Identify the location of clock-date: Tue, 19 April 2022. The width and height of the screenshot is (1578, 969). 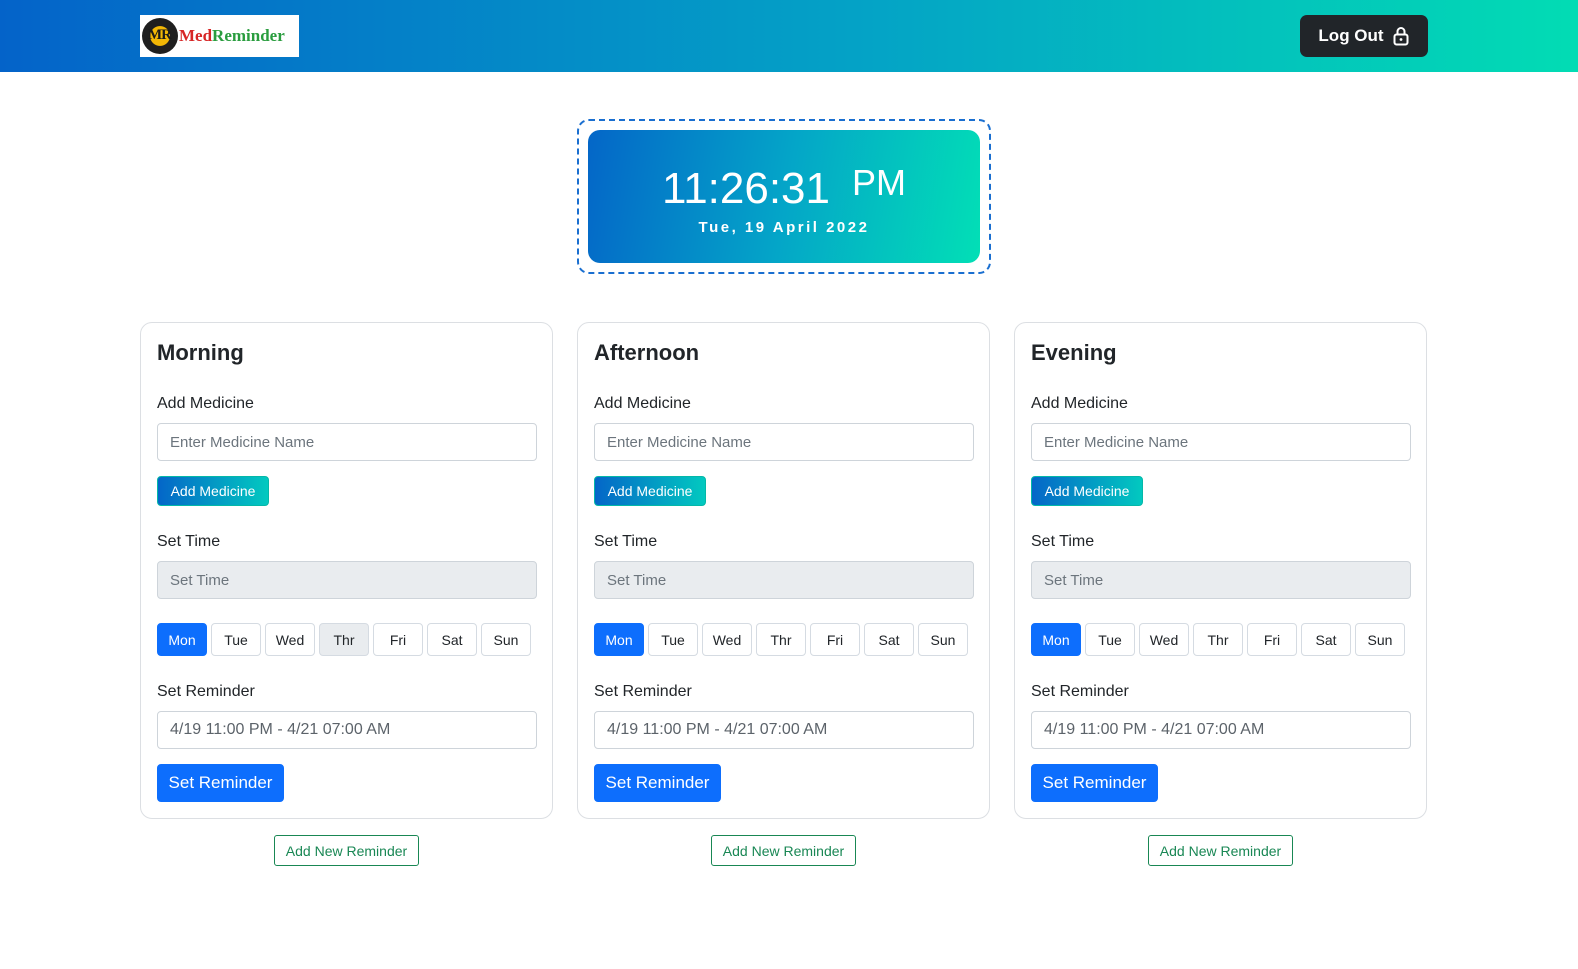
(784, 227).